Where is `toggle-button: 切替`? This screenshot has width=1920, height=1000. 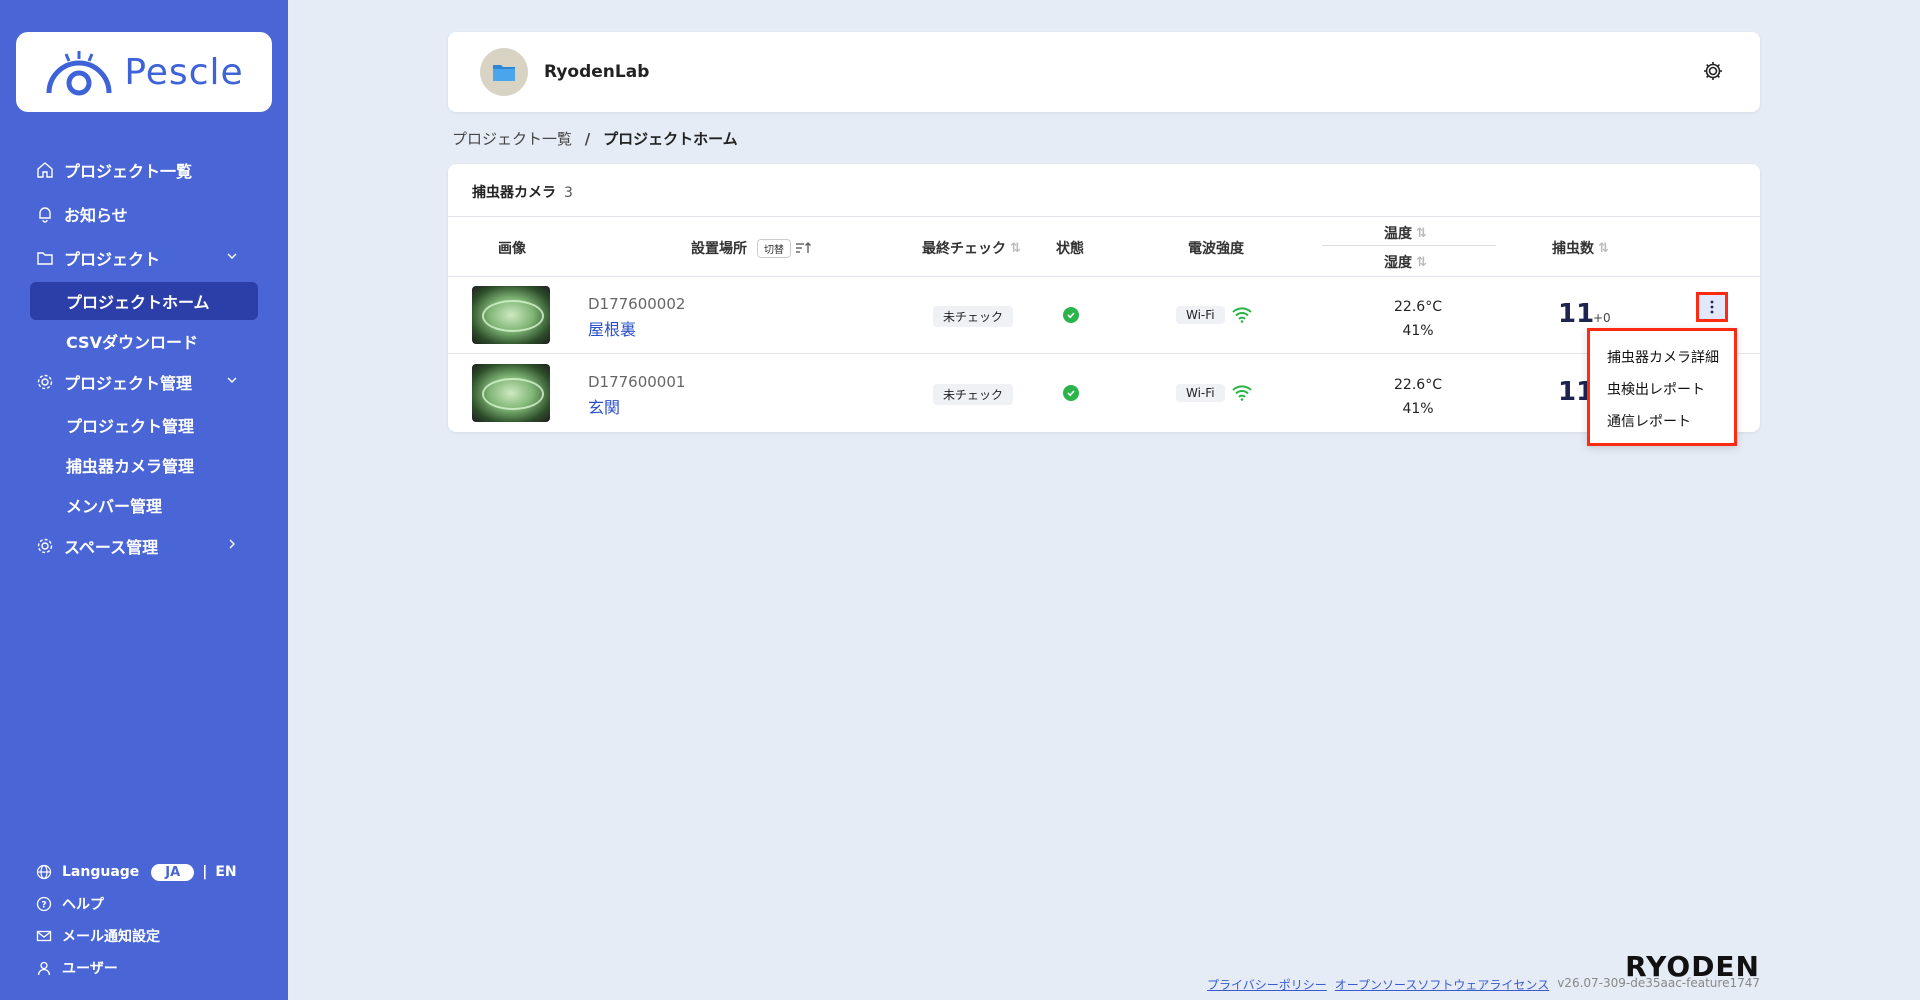 toggle-button: 切替 is located at coordinates (774, 248).